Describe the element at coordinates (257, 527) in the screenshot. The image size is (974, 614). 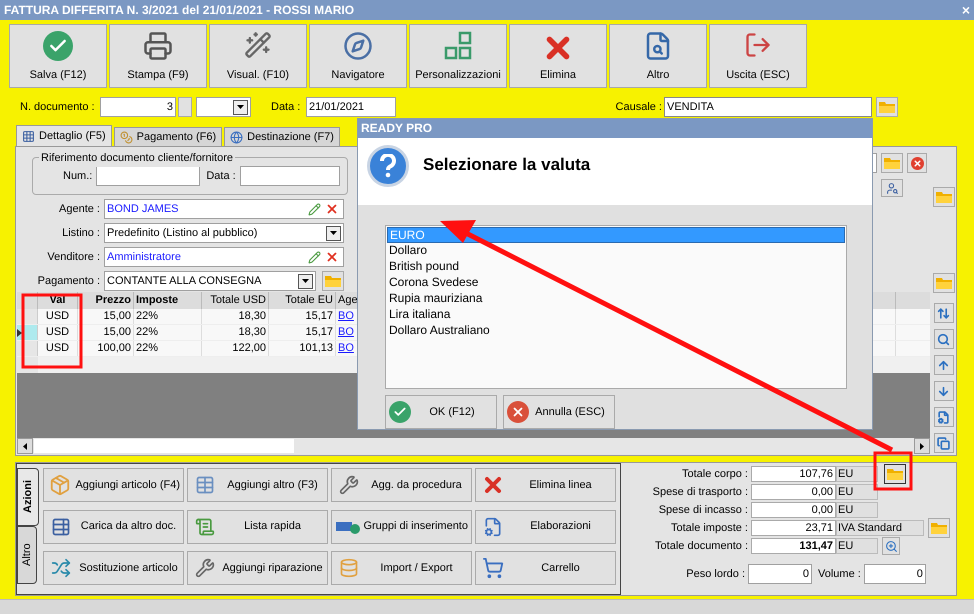
I see `action-button: Lista rapida` at that location.